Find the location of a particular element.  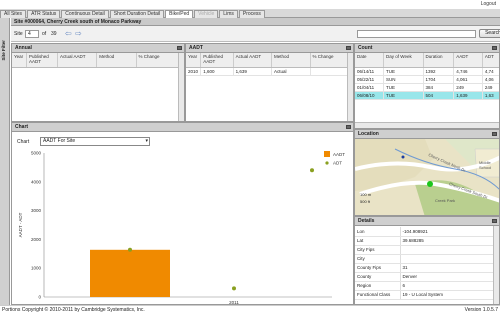

column-header: Day of Week is located at coordinates (403, 60).